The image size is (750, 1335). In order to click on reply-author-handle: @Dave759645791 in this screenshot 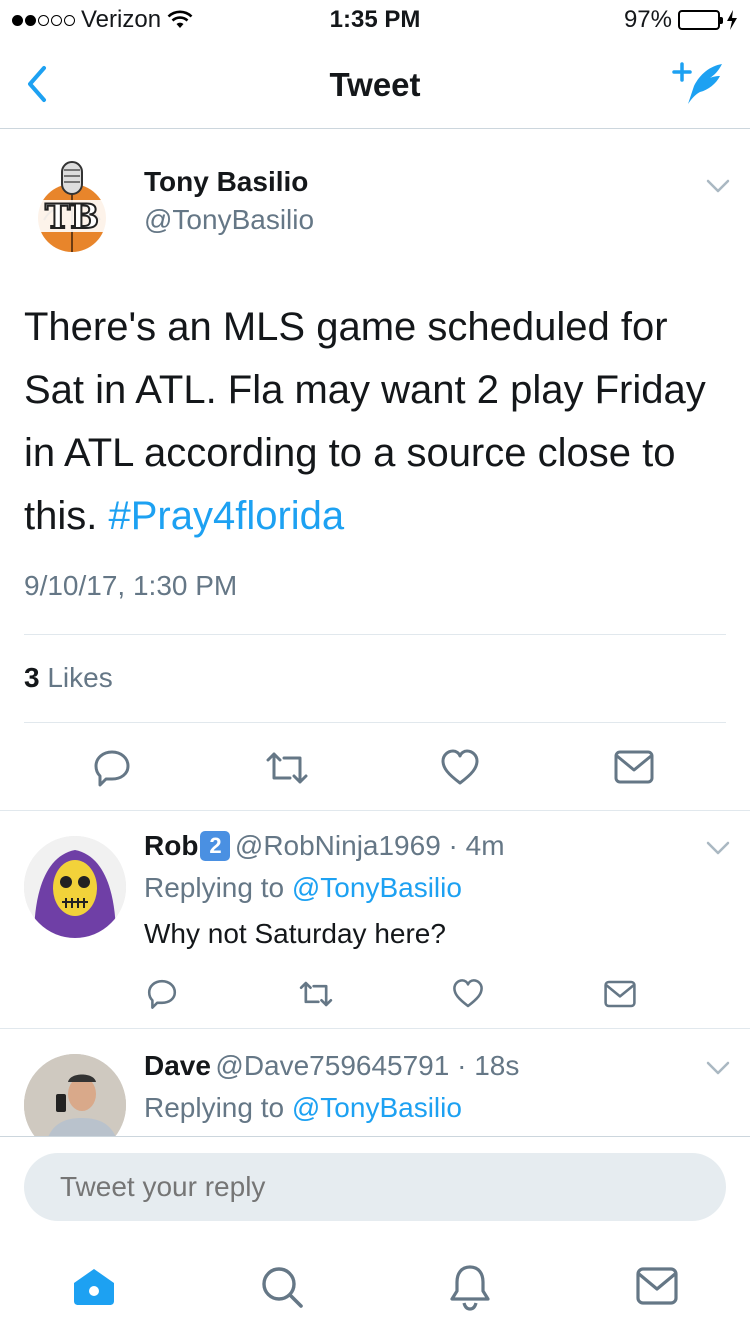, I will do `click(332, 1065)`.